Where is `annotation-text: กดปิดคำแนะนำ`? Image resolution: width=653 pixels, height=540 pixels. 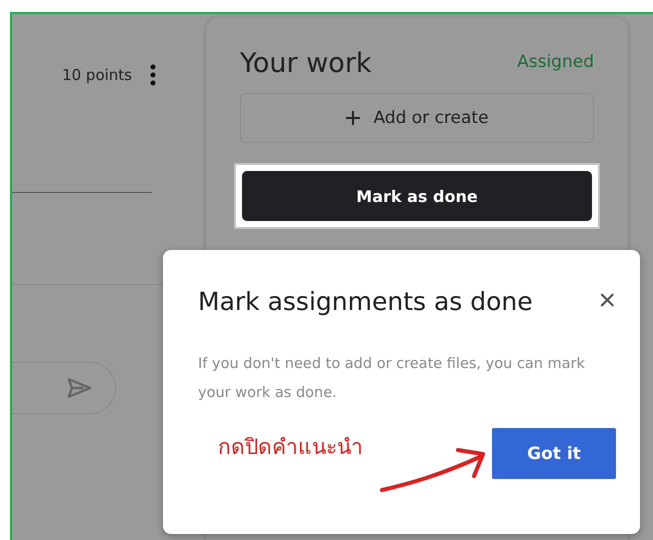 annotation-text: กดปิดคำแนะนำ is located at coordinates (290, 447).